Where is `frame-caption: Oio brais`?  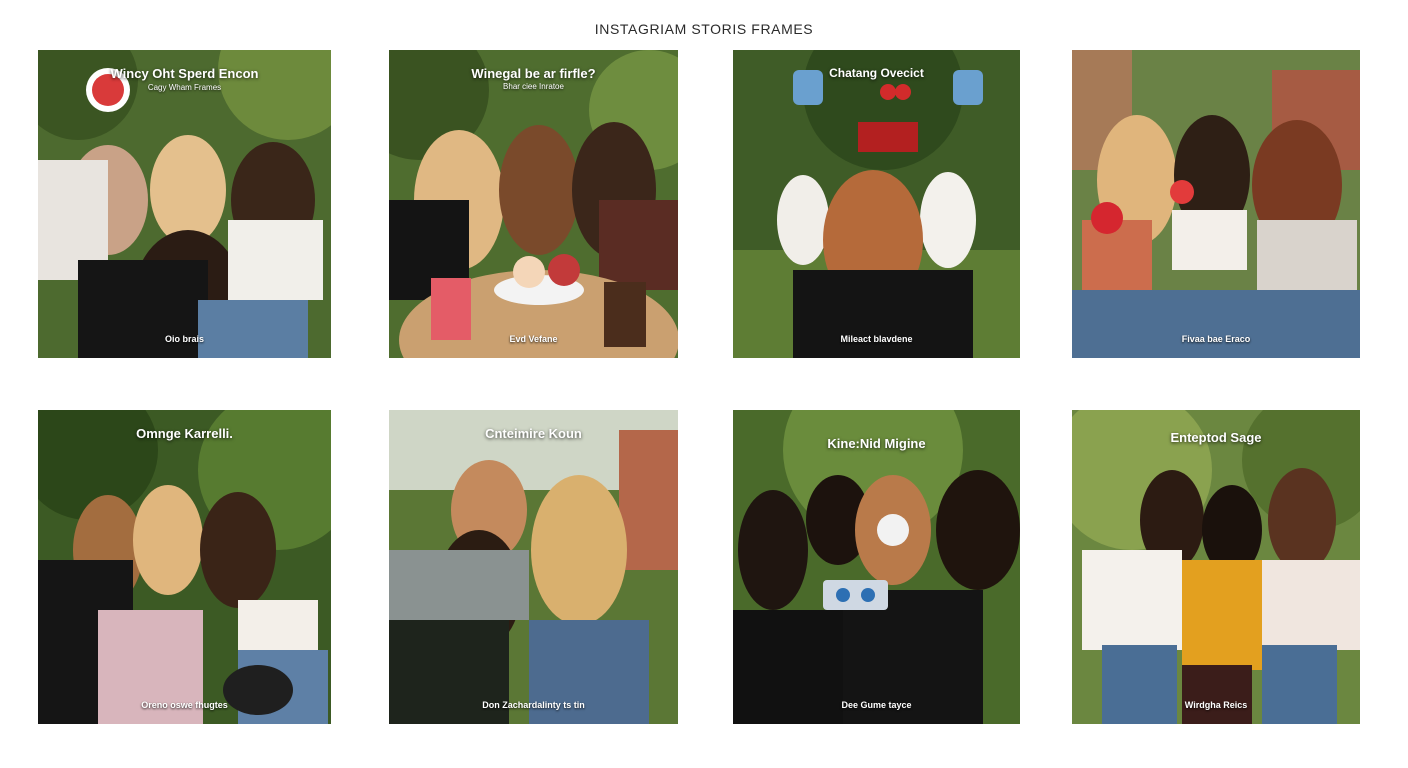
frame-caption: Oio brais is located at coordinates (184, 339).